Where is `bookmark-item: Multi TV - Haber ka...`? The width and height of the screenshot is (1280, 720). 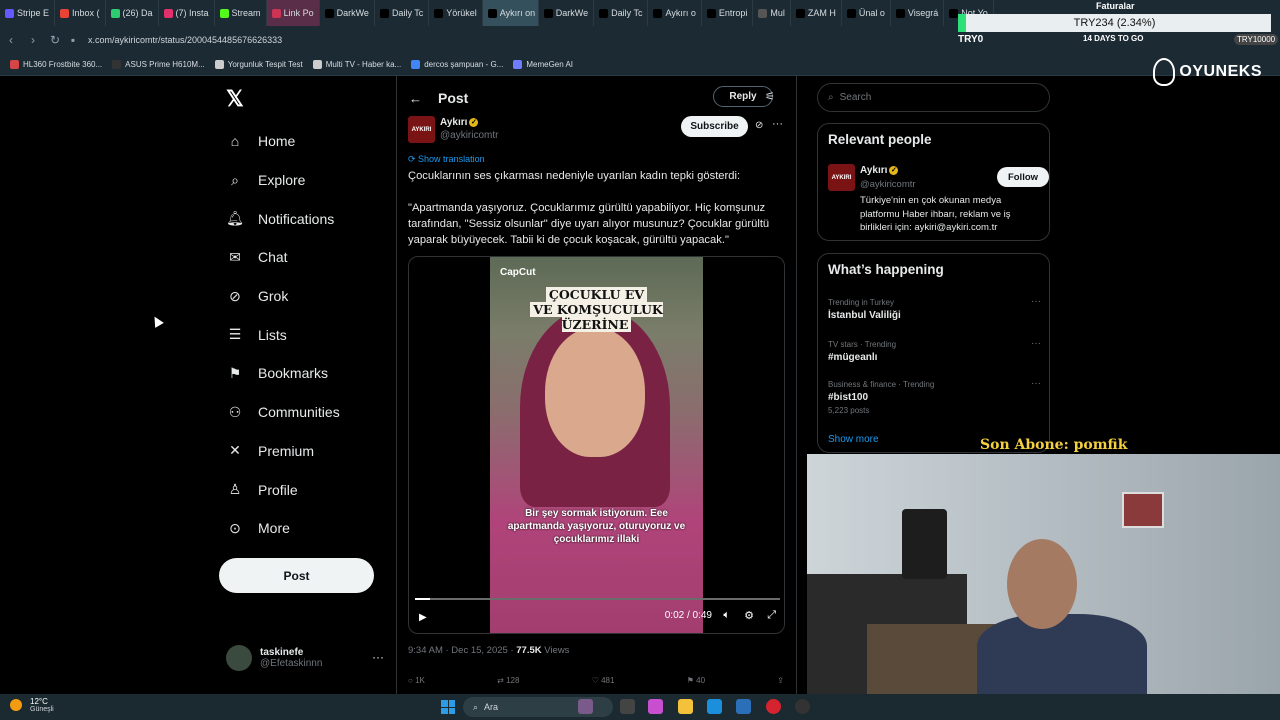 bookmark-item: Multi TV - Haber ka... is located at coordinates (356, 64).